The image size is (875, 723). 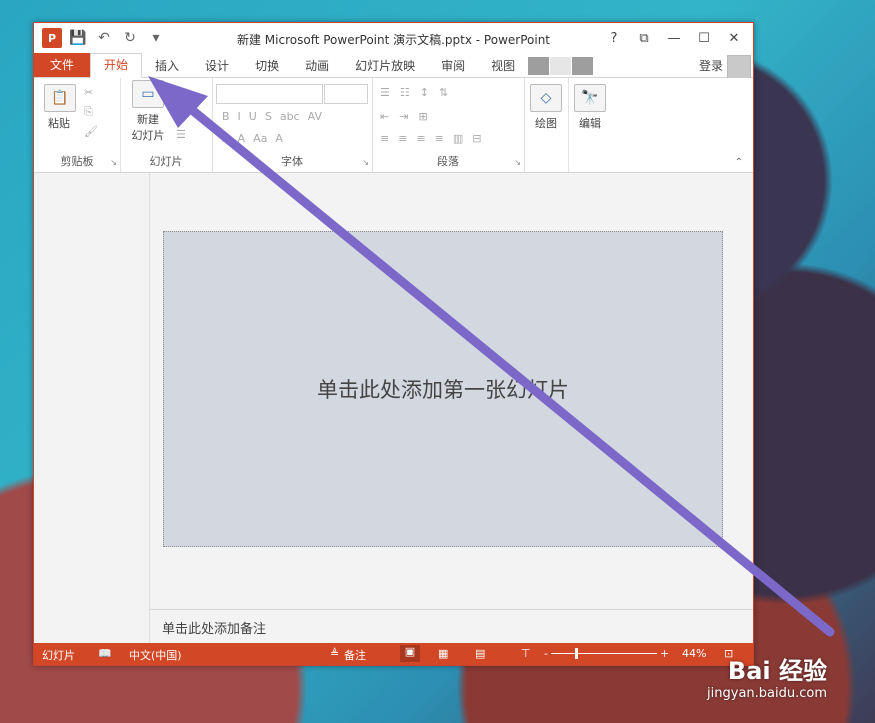 I want to click on slide-placeholder-text: 单击此处添加第一张幻灯片, so click(x=443, y=390).